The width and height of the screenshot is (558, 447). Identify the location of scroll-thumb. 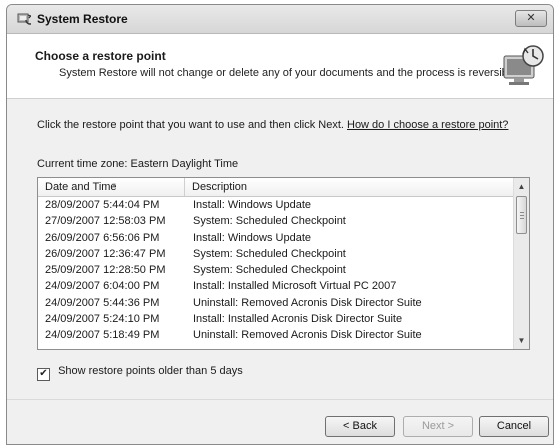
(521, 215).